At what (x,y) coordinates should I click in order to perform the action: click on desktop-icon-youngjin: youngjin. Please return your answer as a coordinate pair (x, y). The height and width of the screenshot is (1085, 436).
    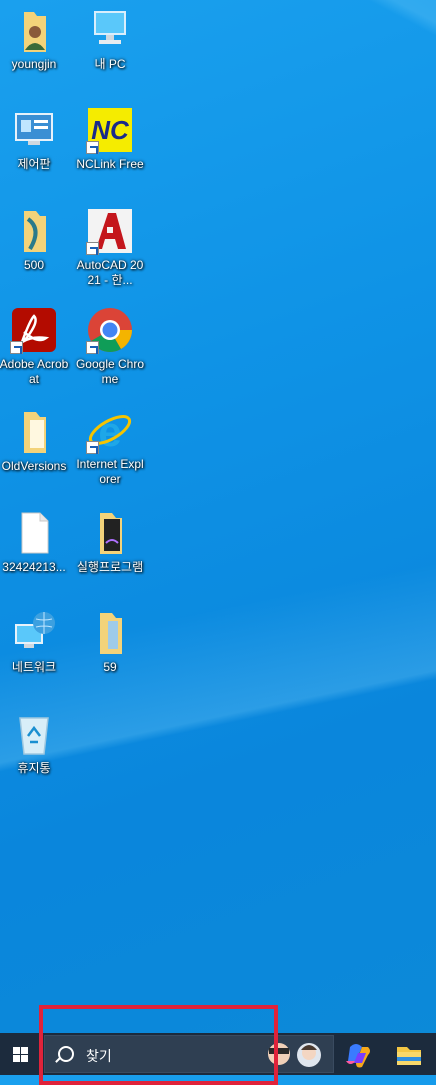
    Looking at the image, I should click on (35, 39).